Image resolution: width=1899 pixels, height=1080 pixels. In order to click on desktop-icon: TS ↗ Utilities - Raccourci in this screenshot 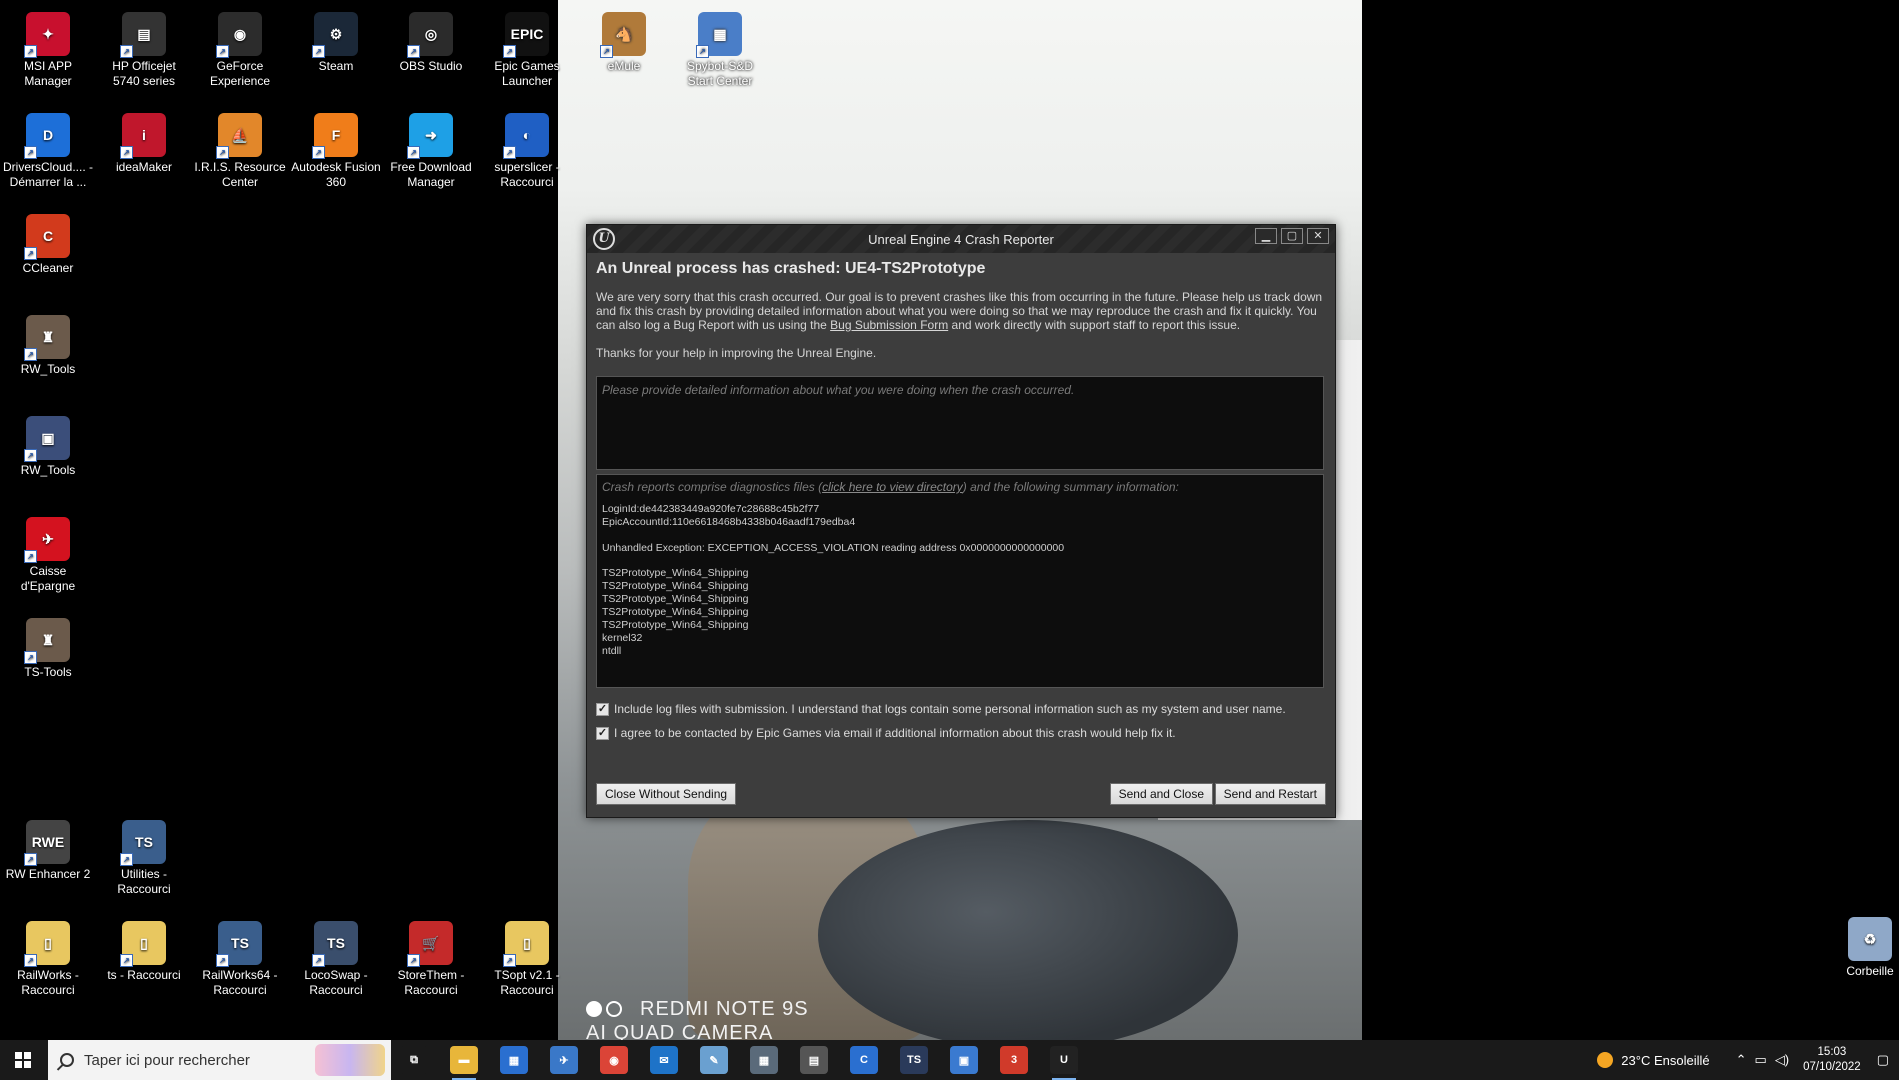, I will do `click(144, 855)`.